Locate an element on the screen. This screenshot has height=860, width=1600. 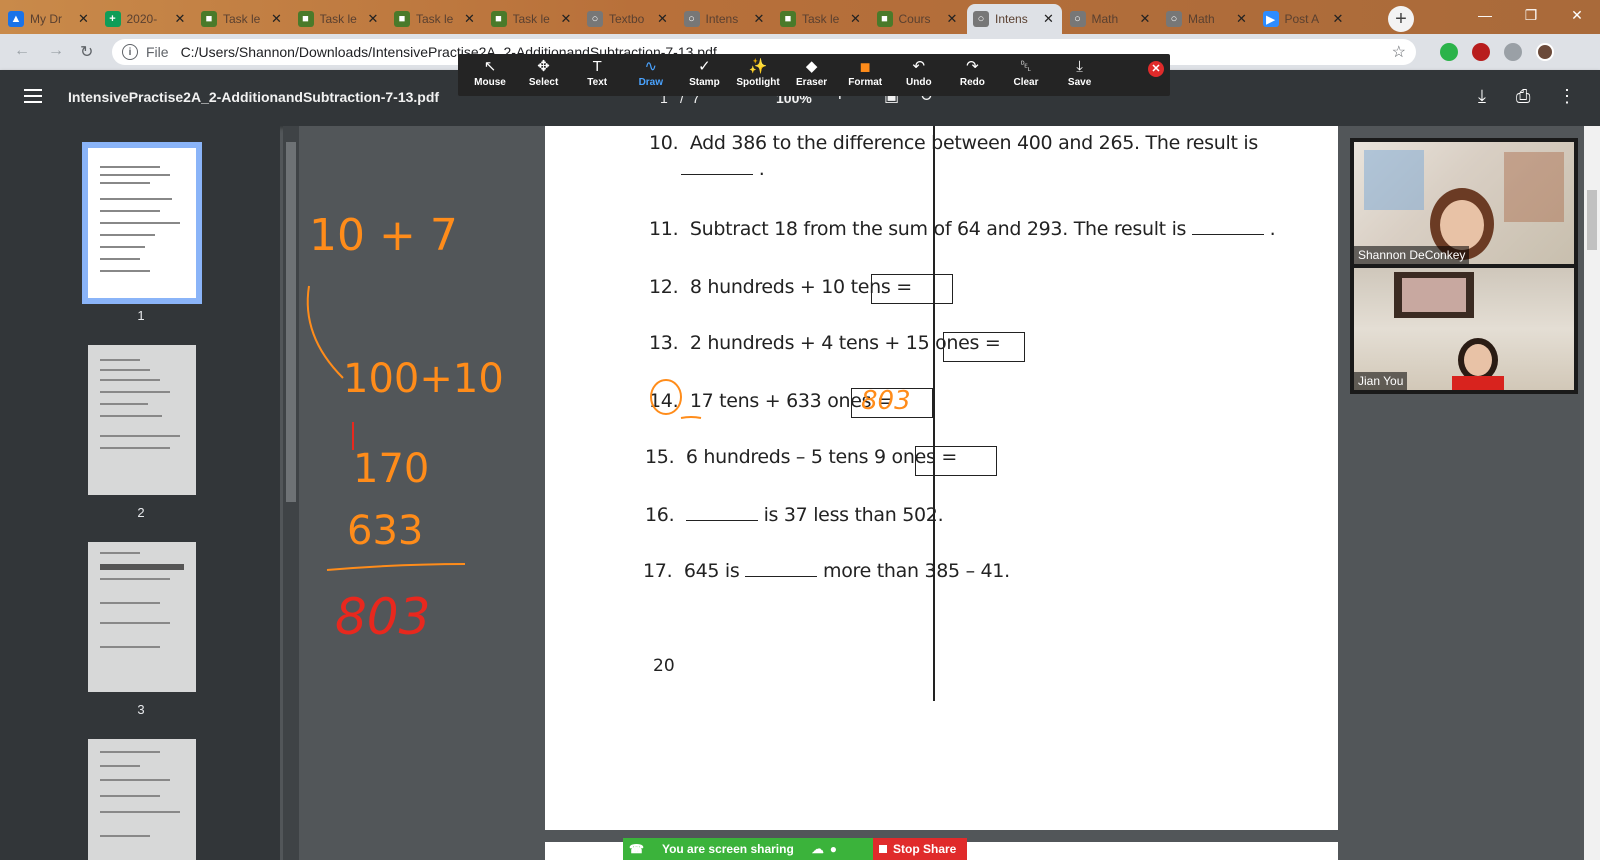
tool-text-button: T Text is located at coordinates (597, 76).